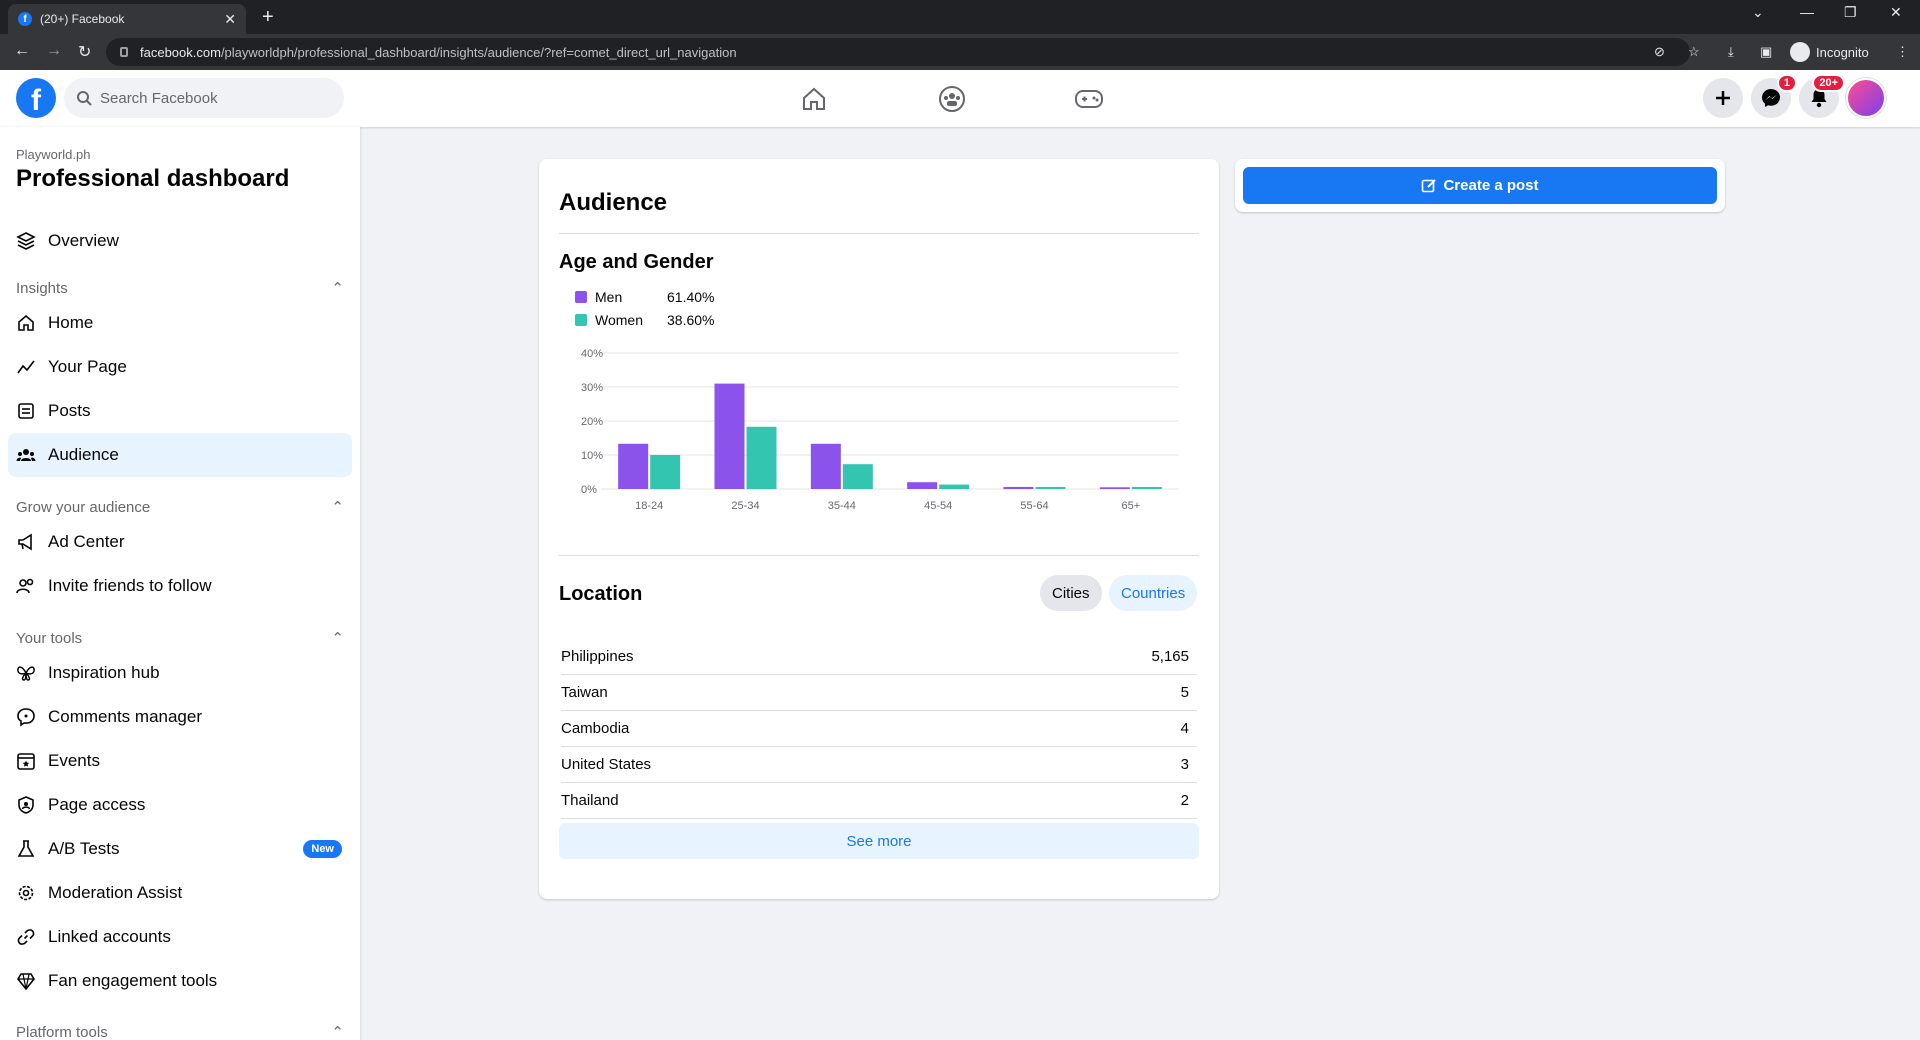 This screenshot has width=1920, height=1040. What do you see at coordinates (180, 241) in the screenshot?
I see `sidebar-item-overview: Overview` at bounding box center [180, 241].